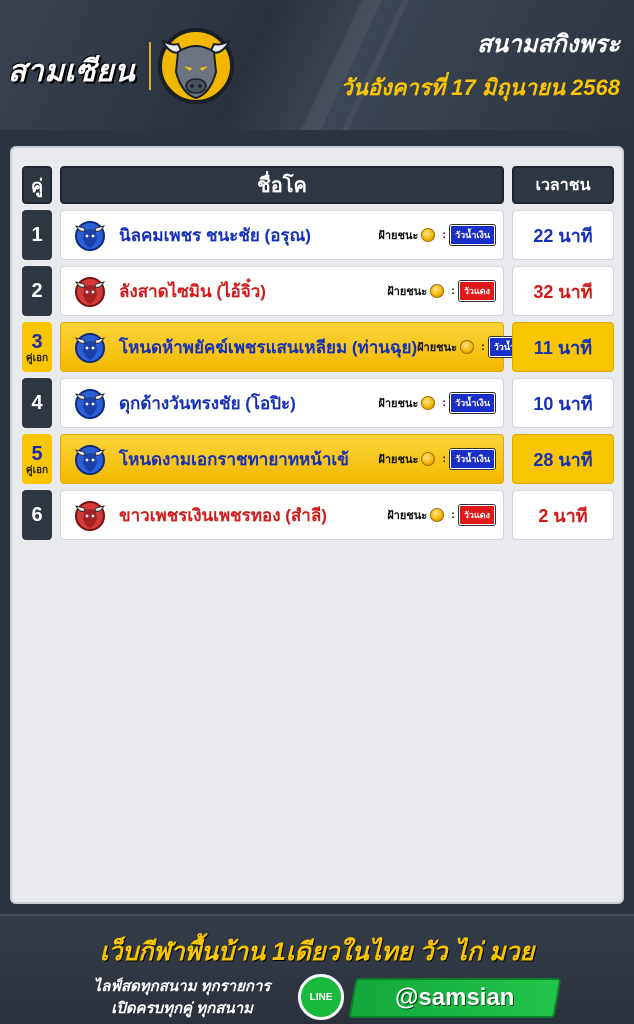 The image size is (634, 1024). I want to click on pair-number-cell: 1, so click(37, 235).